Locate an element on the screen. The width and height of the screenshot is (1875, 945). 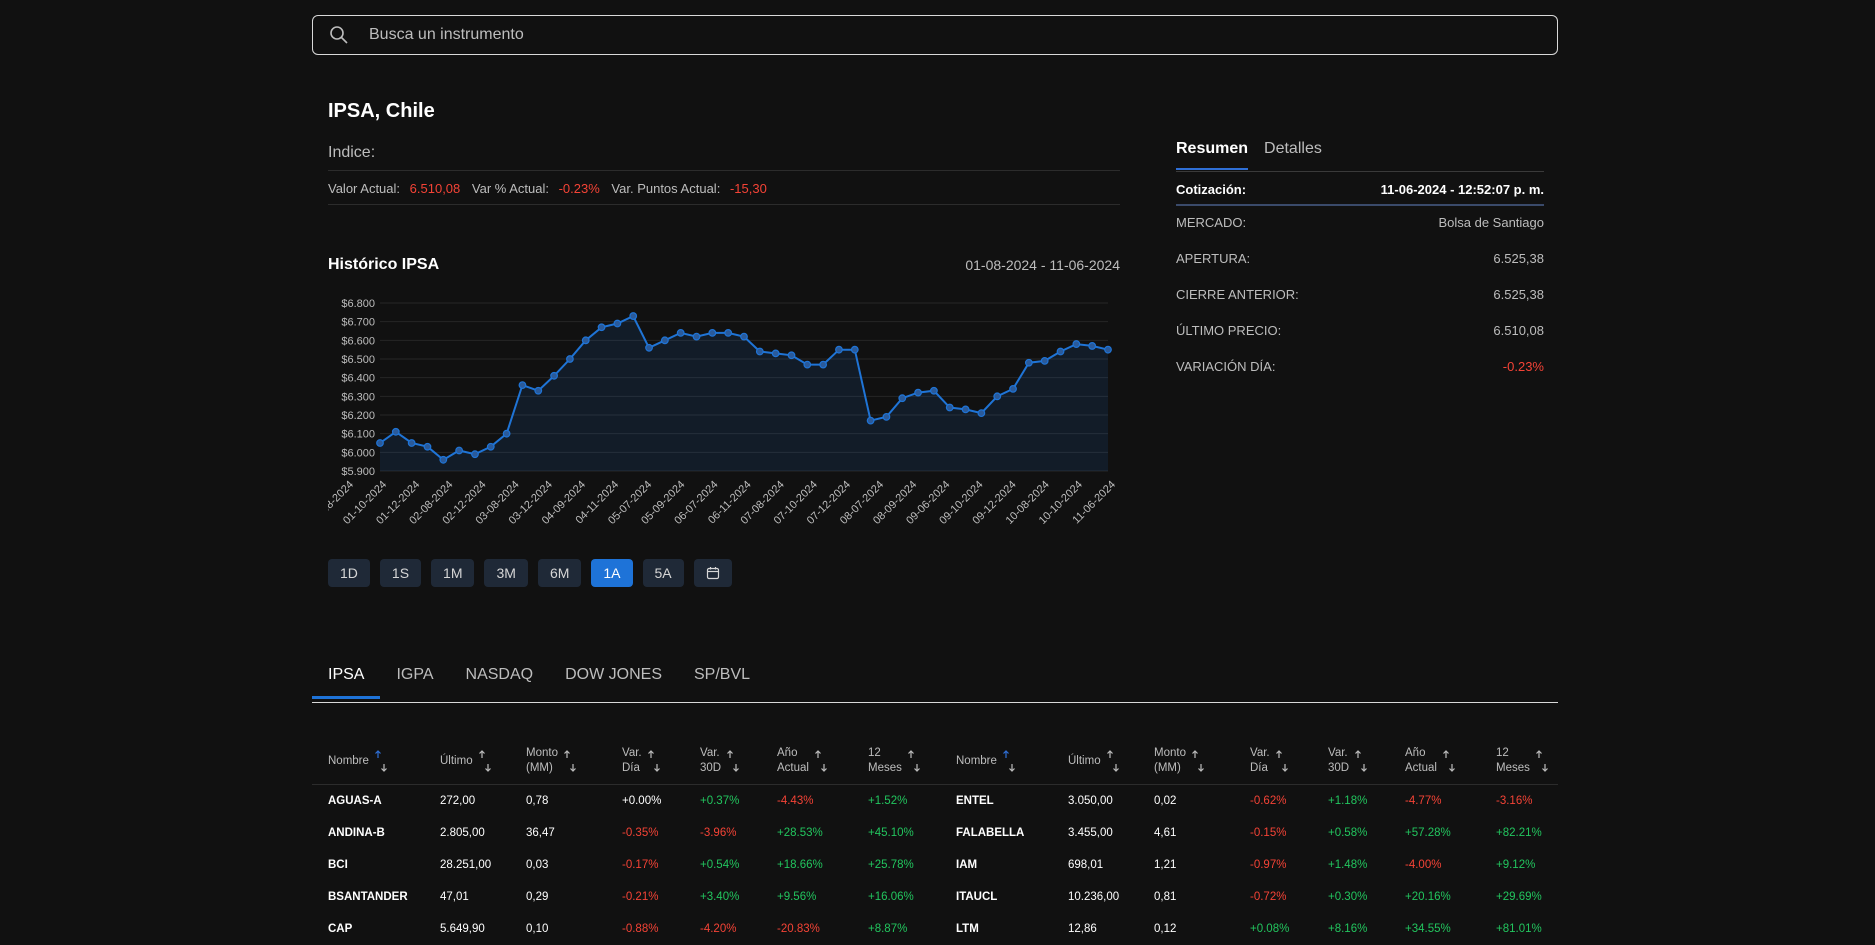
period-button-1m: 1M is located at coordinates (453, 573).